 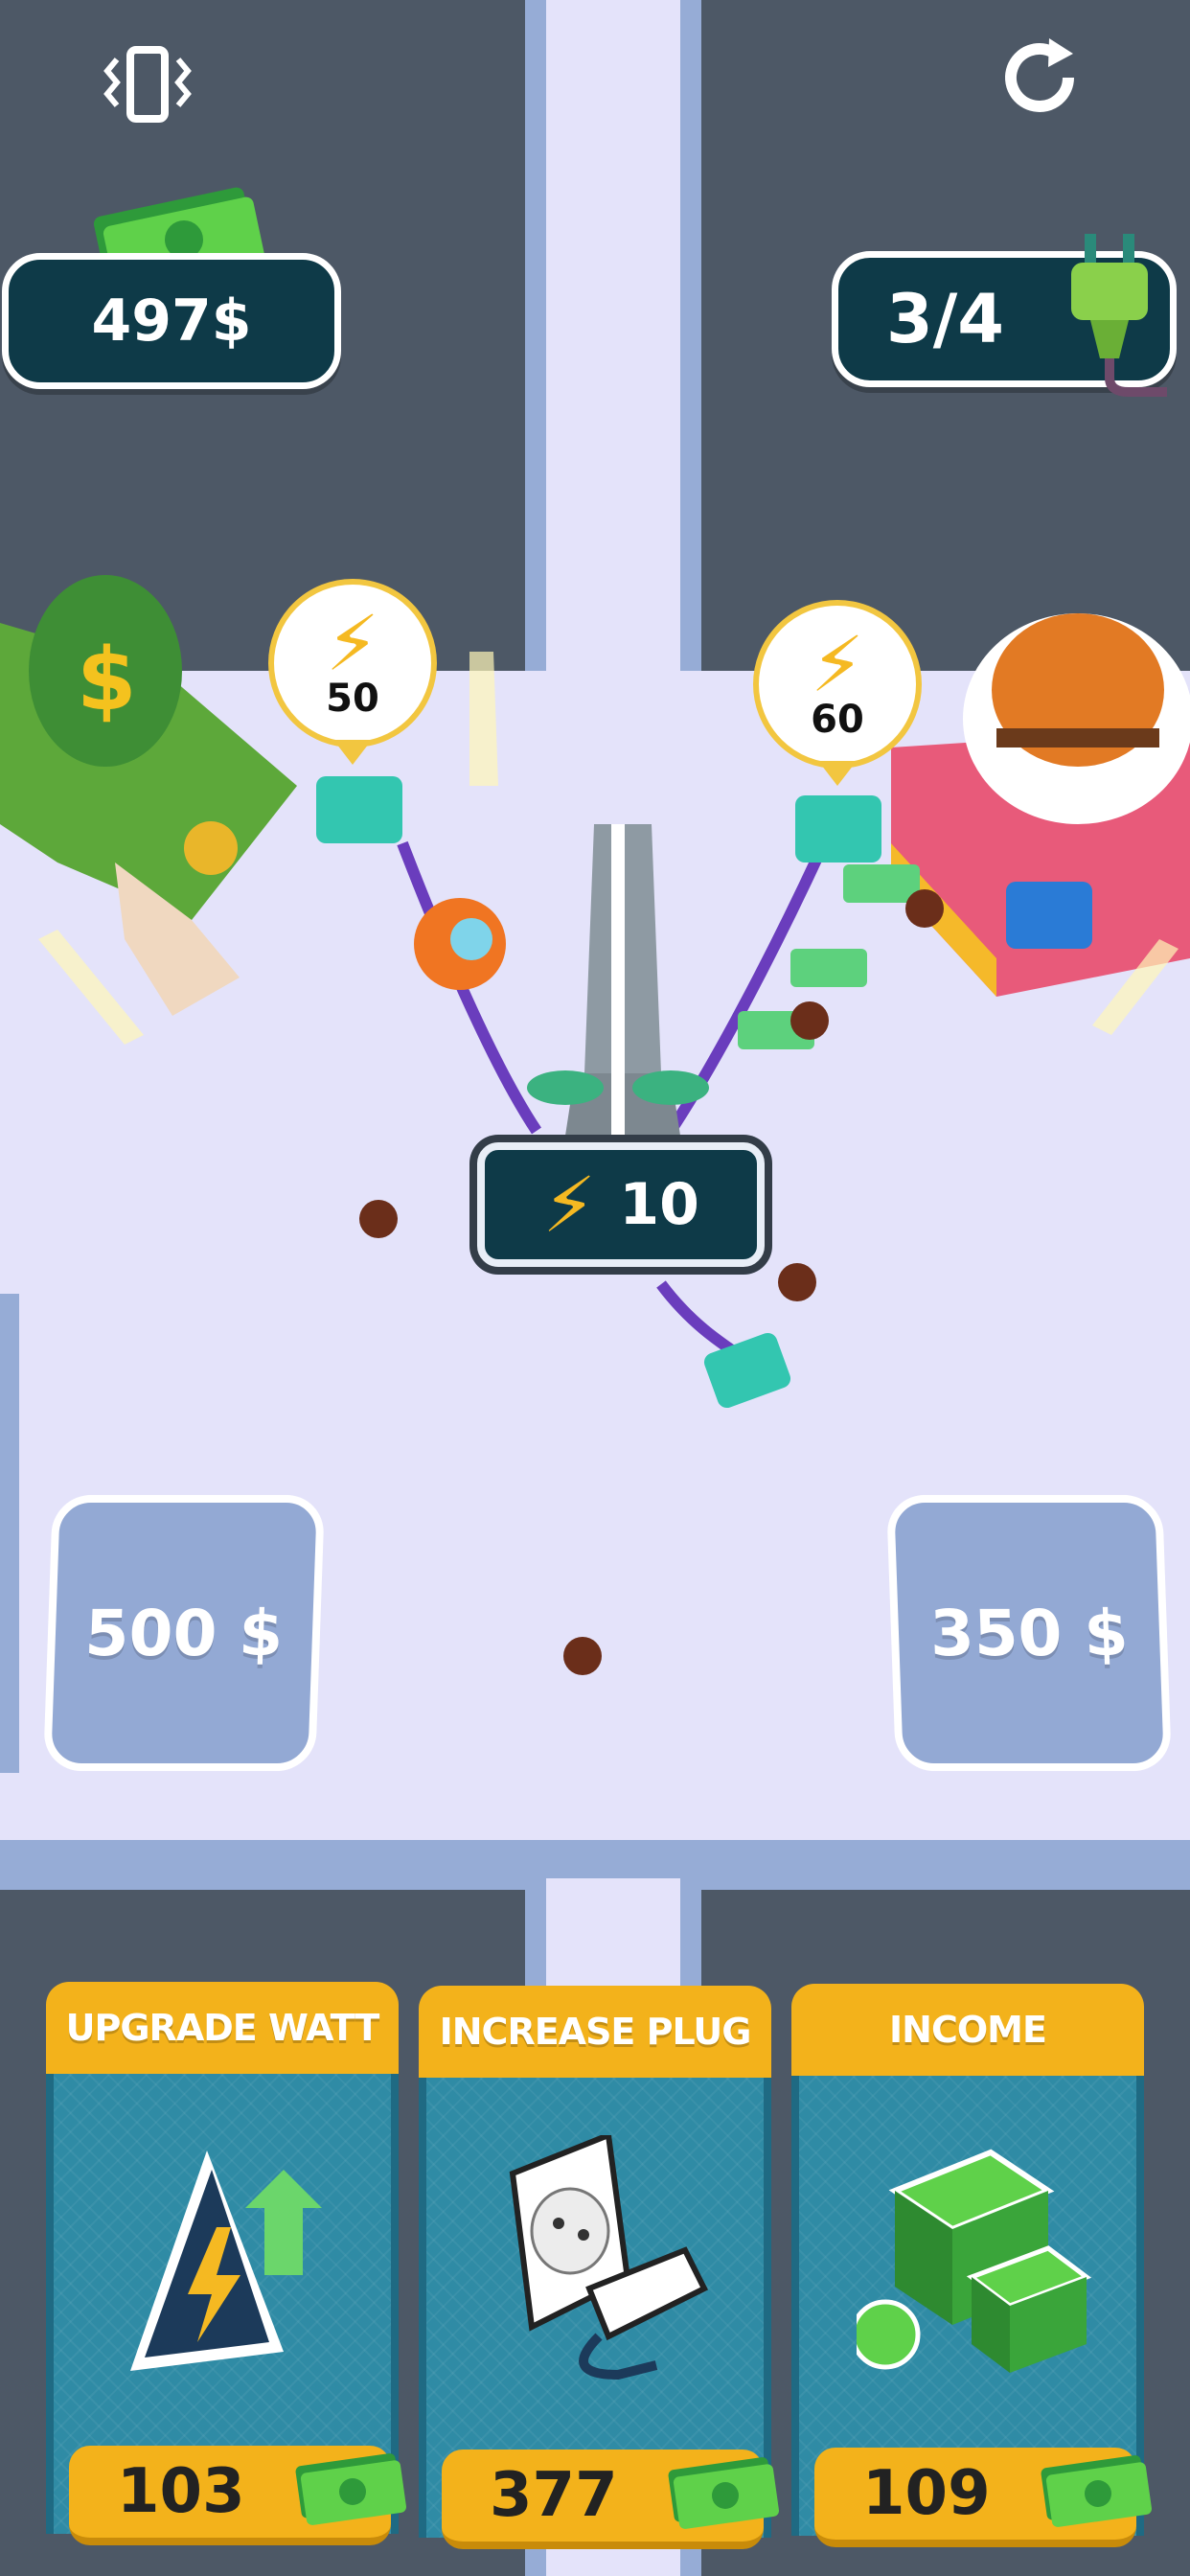 I want to click on bank-watt-bubble: ⚡ 50, so click(x=352, y=663).